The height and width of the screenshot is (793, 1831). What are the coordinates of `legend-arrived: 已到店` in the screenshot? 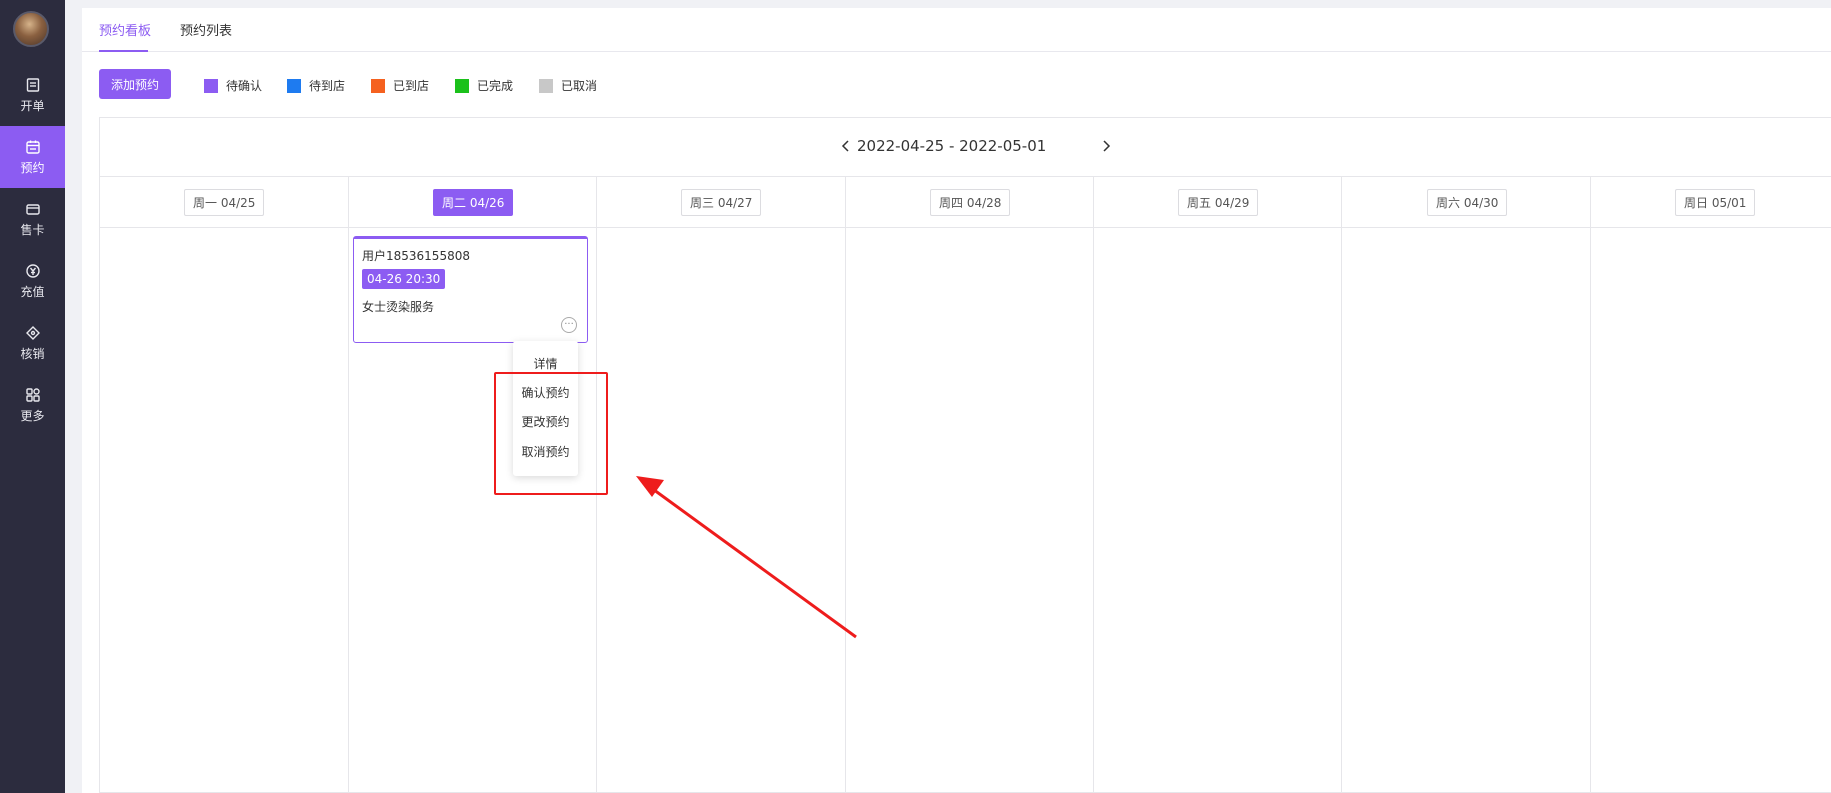 It's located at (400, 85).